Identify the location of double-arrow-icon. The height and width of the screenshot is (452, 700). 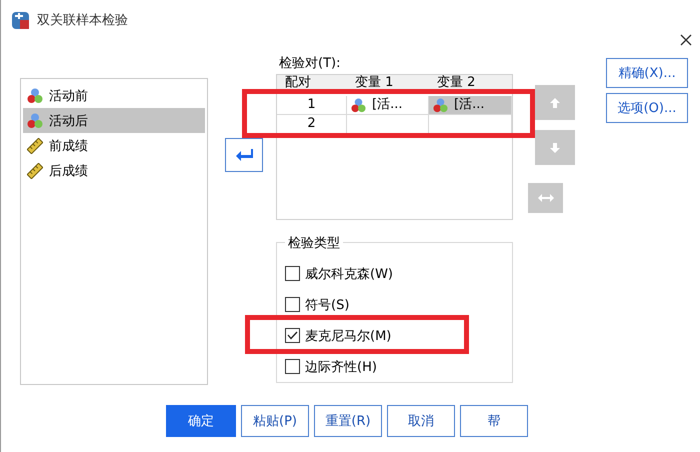
(545, 198).